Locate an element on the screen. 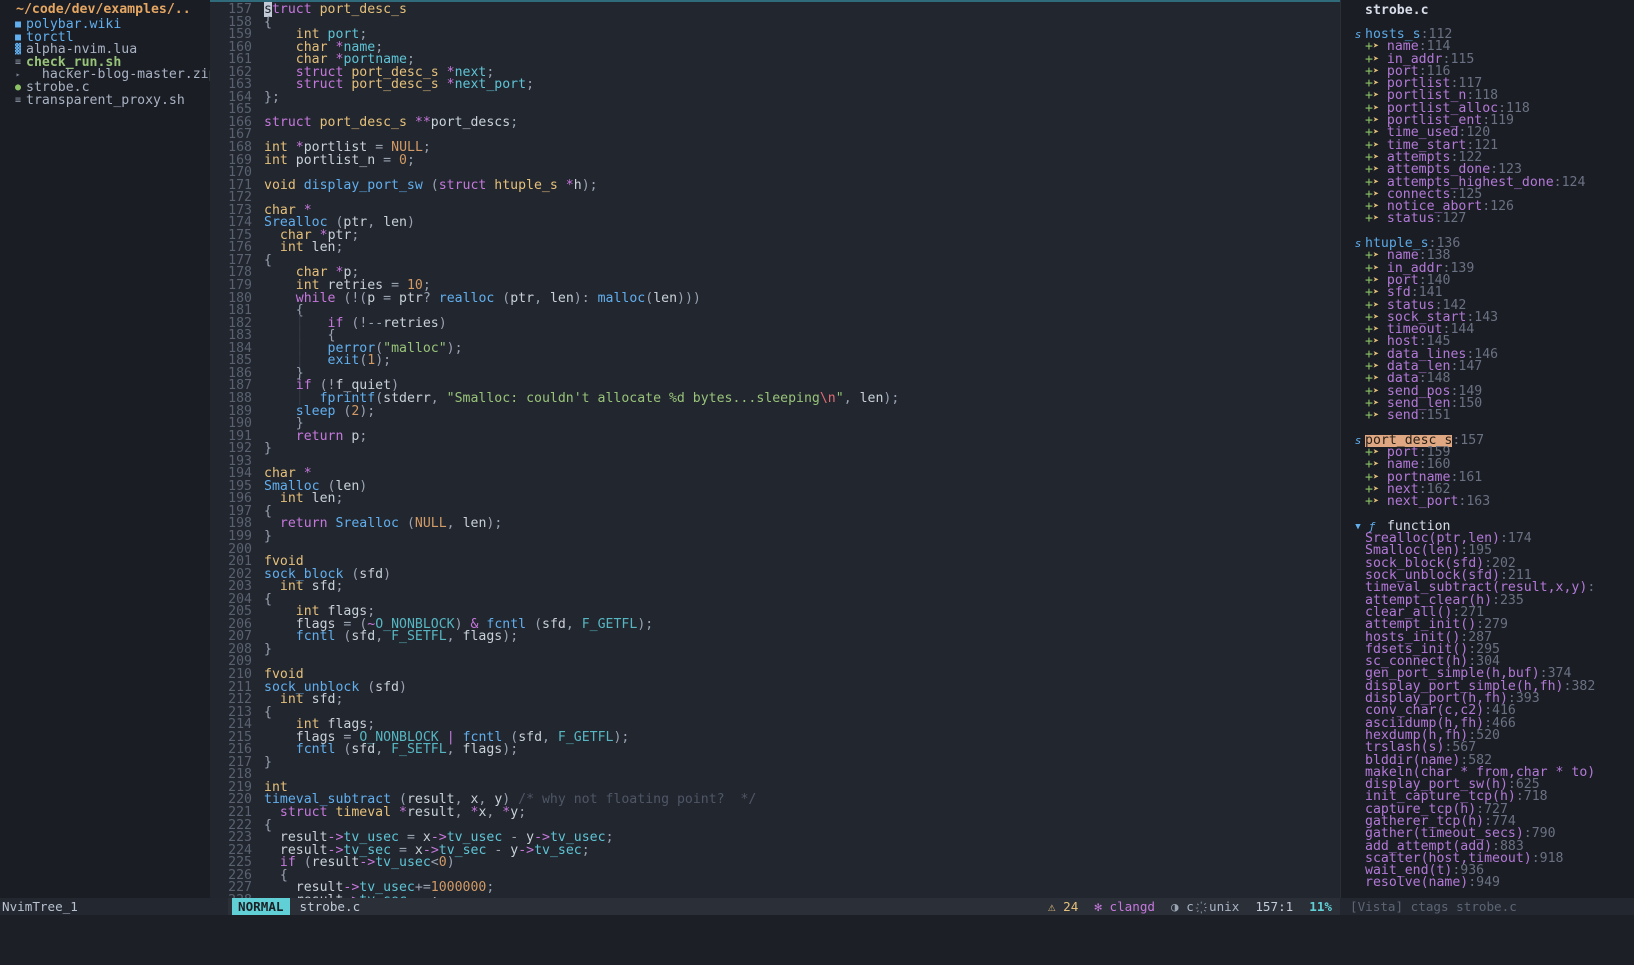 The height and width of the screenshot is (965, 1634). code-line: 199} is located at coordinates (775, 537).